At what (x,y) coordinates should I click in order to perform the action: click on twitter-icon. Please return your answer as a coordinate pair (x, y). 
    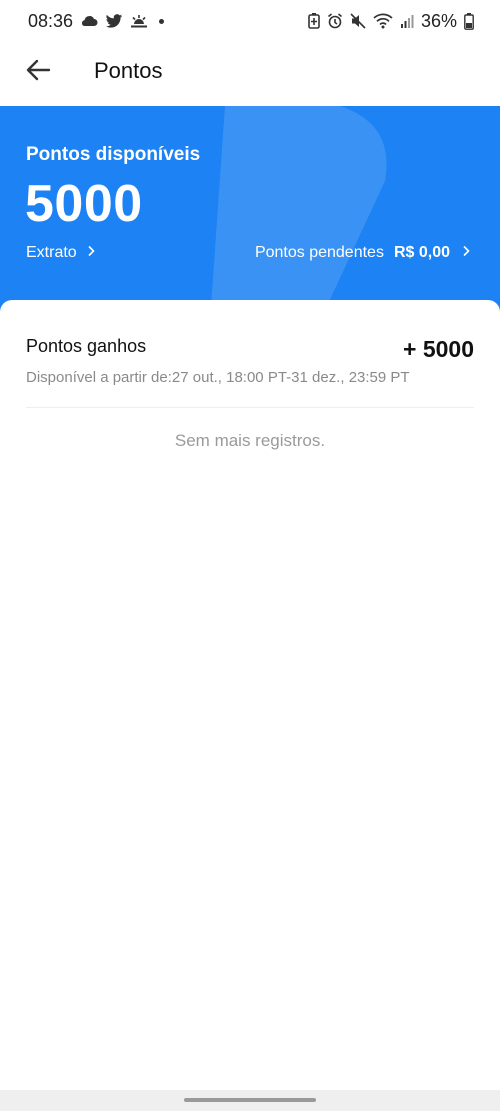
    Looking at the image, I should click on (114, 21).